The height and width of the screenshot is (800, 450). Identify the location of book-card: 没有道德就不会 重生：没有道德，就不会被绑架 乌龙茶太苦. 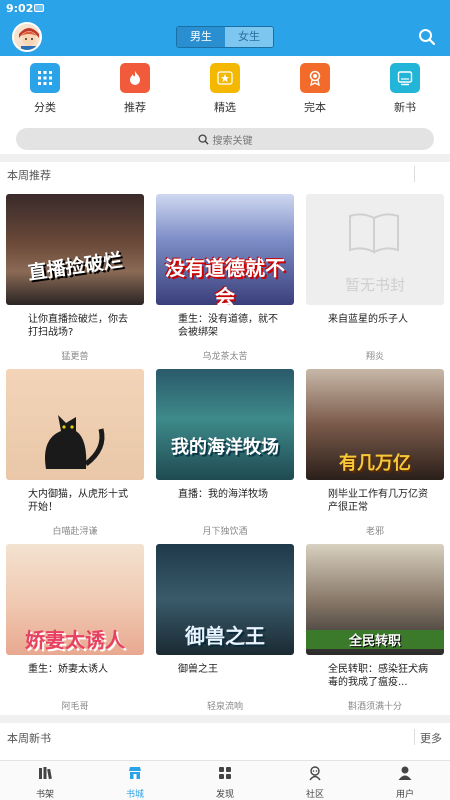
(225, 278).